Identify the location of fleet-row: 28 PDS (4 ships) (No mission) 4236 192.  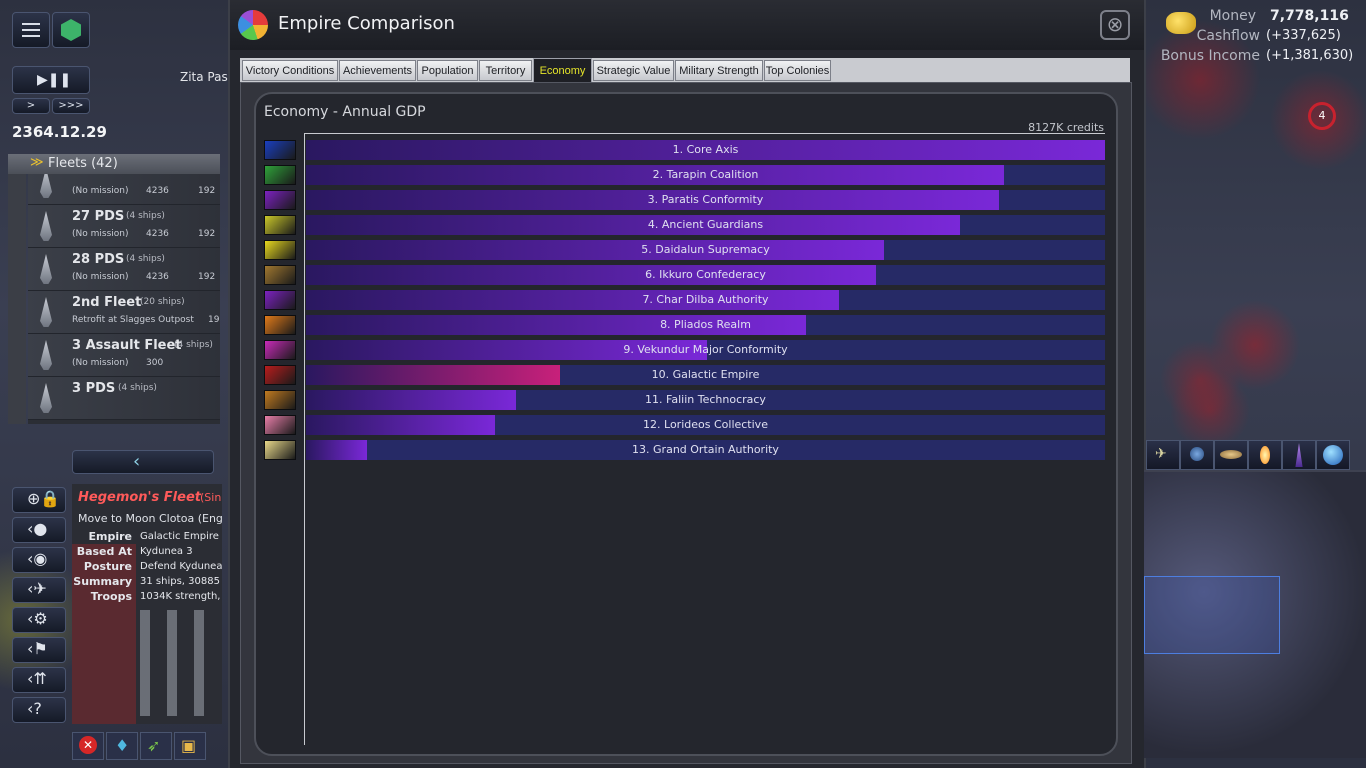
(124, 269).